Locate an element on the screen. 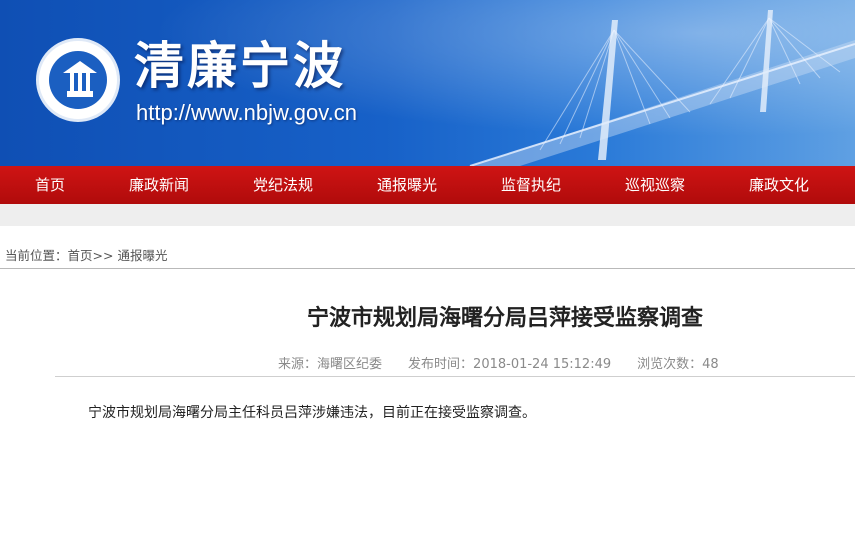 The width and height of the screenshot is (855, 541). nav-item-exposure: 通报曝光 is located at coordinates (407, 185).